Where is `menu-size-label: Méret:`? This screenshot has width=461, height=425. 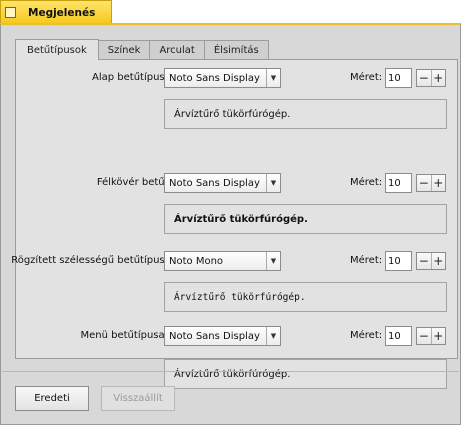
menu-size-label: Méret: is located at coordinates (366, 335).